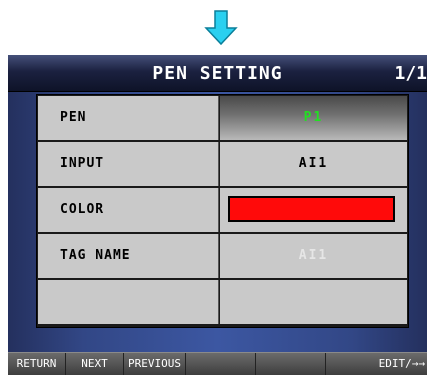 Image resolution: width=427 pixels, height=375 pixels. I want to click on input-value: AI1, so click(313, 163).